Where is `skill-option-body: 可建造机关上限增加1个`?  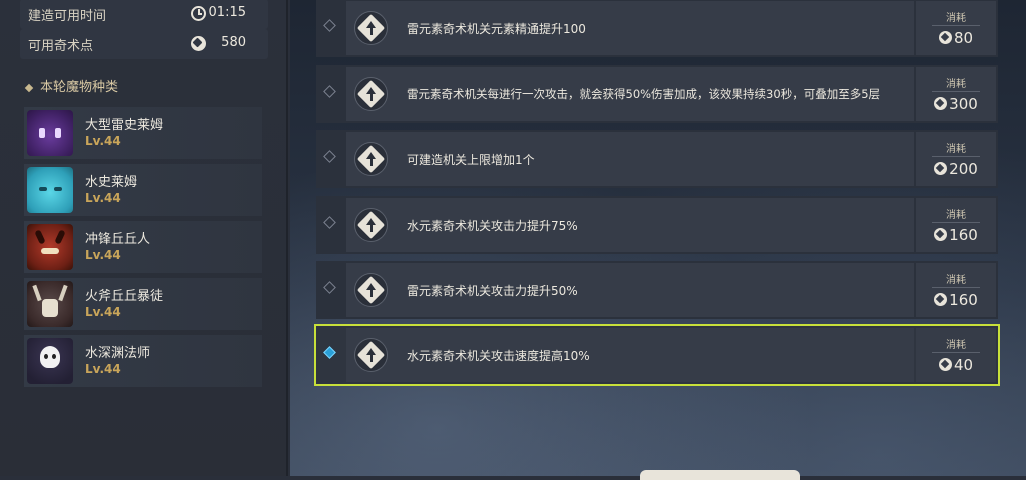
skill-option-body: 可建造机关上限增加1个 is located at coordinates (630, 159).